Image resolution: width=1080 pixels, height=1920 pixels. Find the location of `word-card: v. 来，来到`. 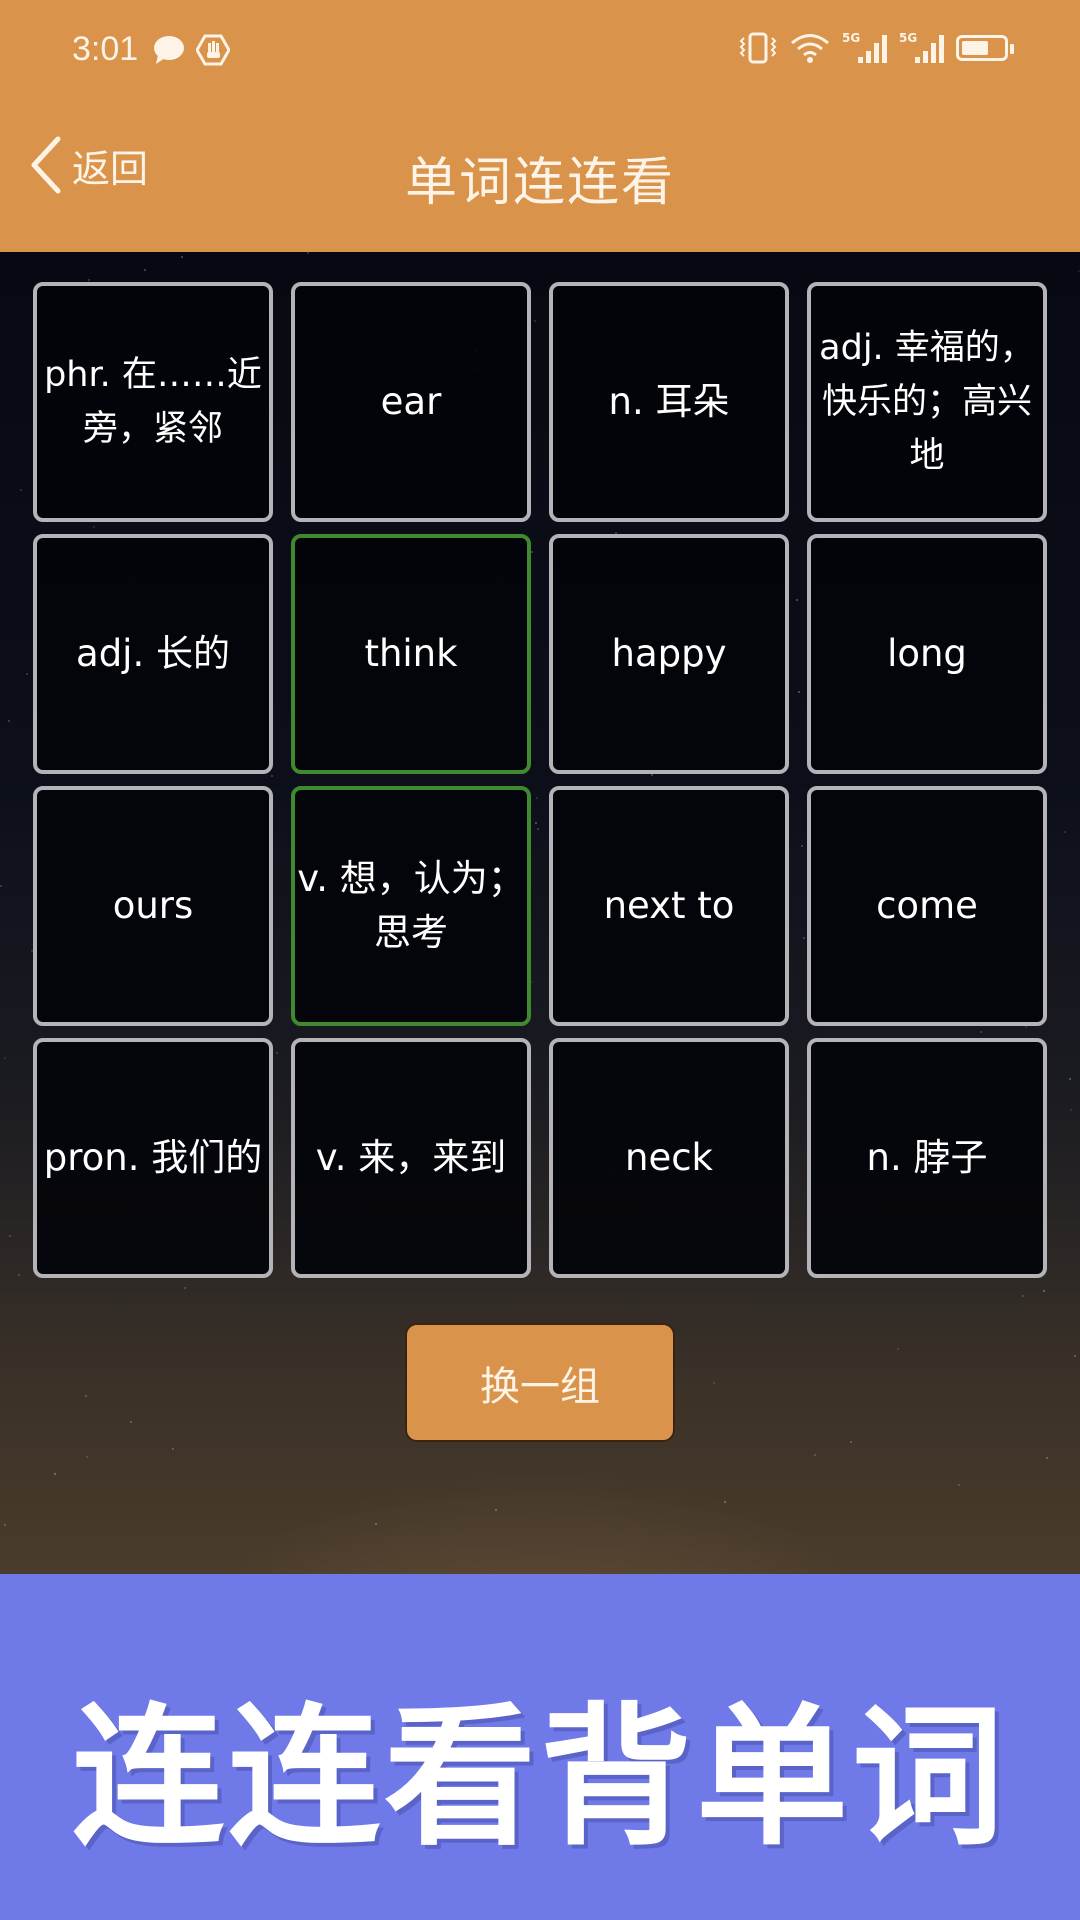

word-card: v. 来，来到 is located at coordinates (411, 1158).